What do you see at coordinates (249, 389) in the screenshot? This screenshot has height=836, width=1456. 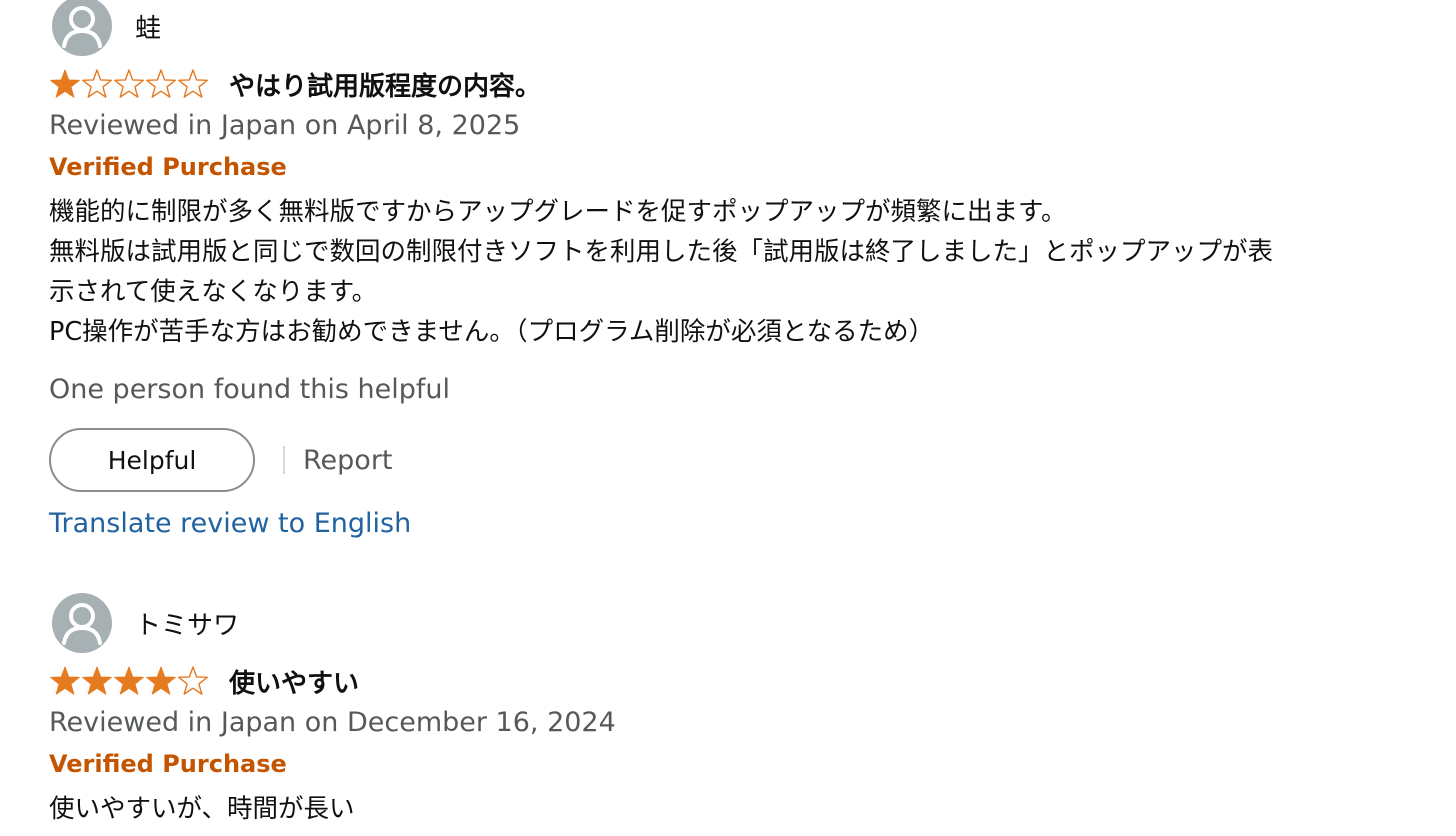 I see `helpful-count: One person found this helpful` at bounding box center [249, 389].